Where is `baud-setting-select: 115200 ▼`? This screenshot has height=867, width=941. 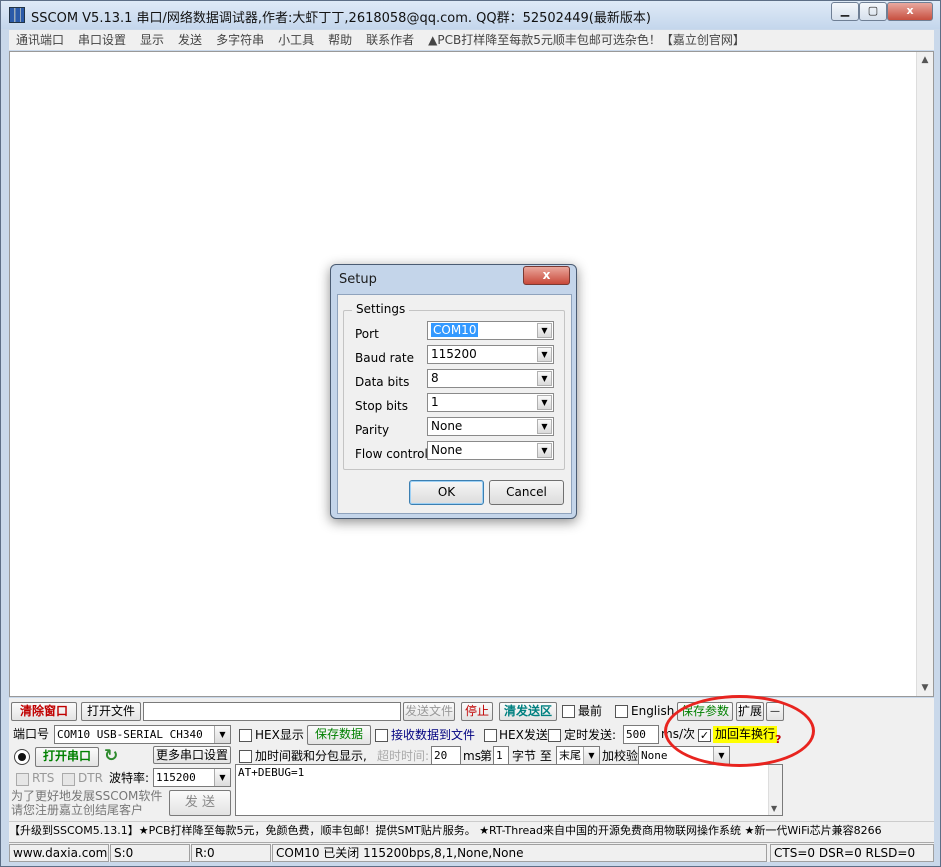 baud-setting-select: 115200 ▼ is located at coordinates (490, 354).